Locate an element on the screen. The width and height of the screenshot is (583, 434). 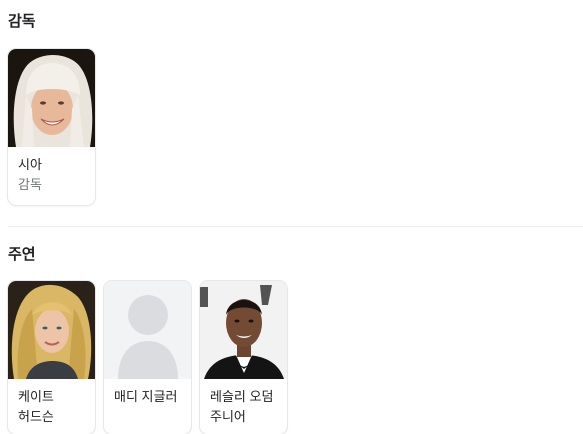
person-name: 레슬리 오덤 주니어 is located at coordinates (242, 406).